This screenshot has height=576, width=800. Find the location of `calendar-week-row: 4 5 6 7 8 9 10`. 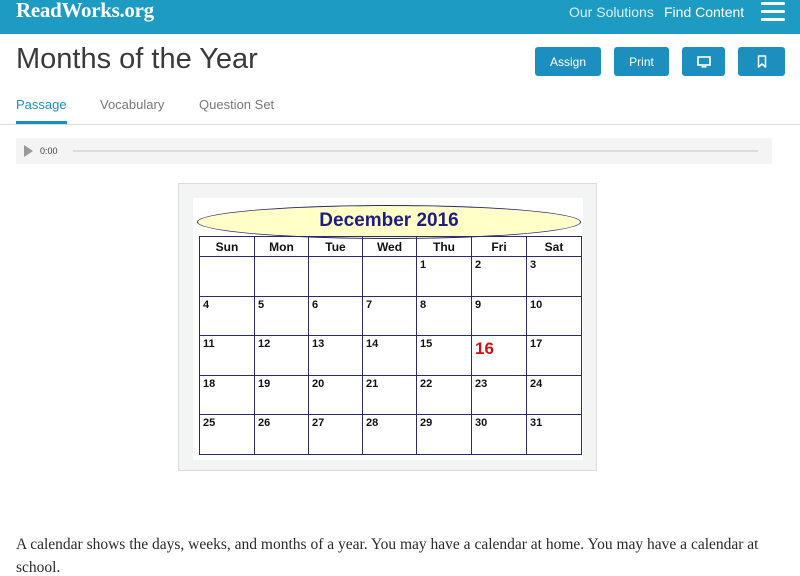

calendar-week-row: 4 5 6 7 8 9 10 is located at coordinates (390, 315).